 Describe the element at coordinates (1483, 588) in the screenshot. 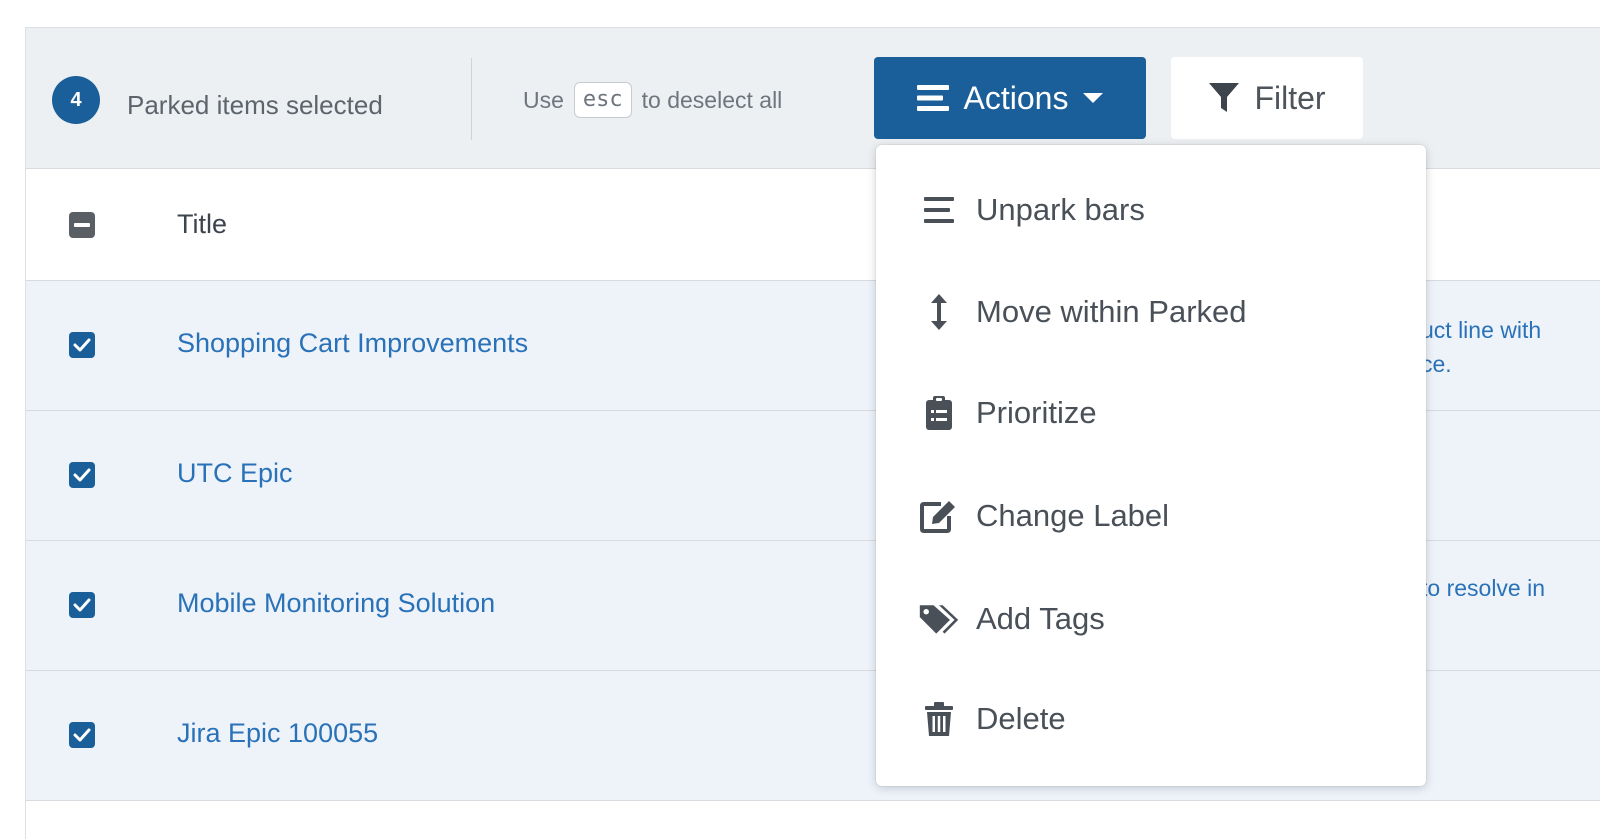

I see `row-description: to resolve in` at that location.